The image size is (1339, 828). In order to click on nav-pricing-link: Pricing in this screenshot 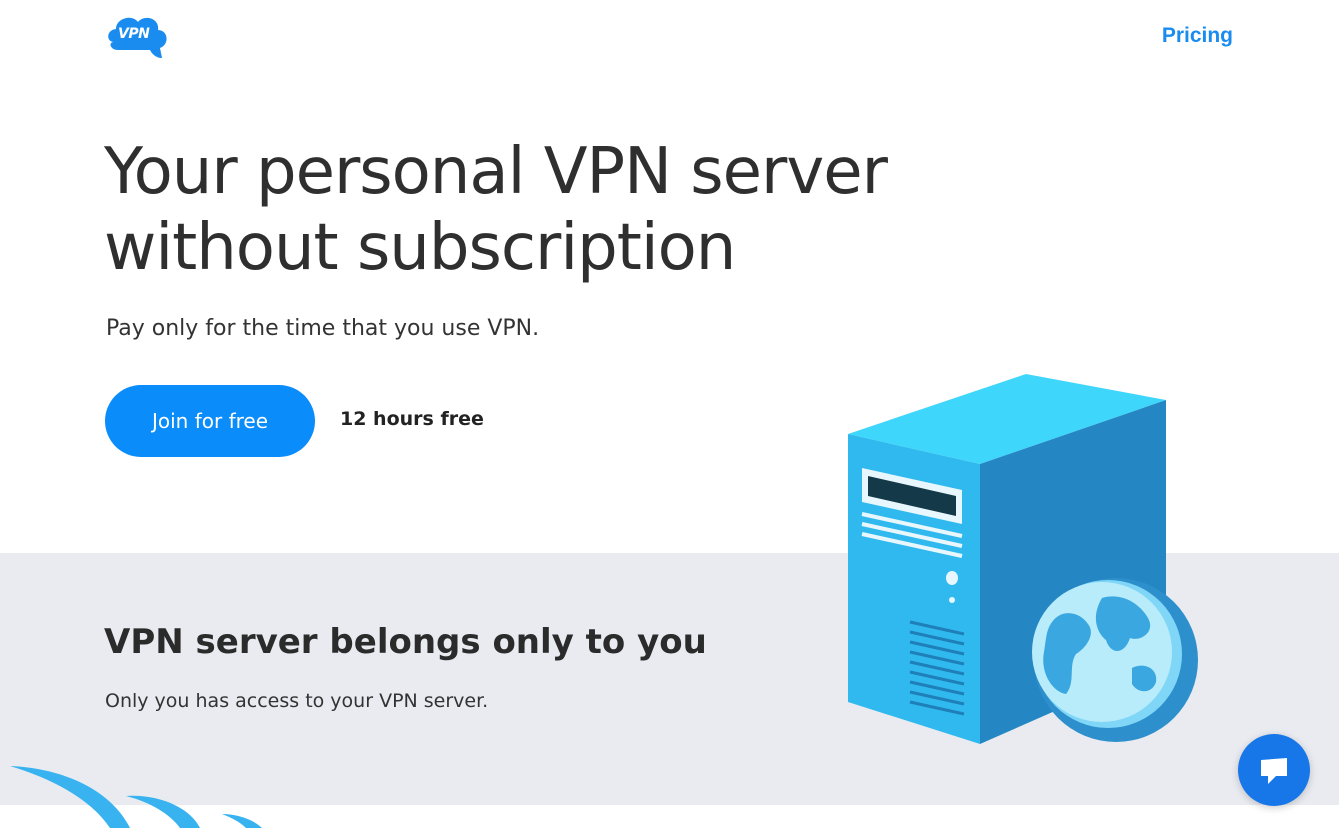, I will do `click(1197, 36)`.